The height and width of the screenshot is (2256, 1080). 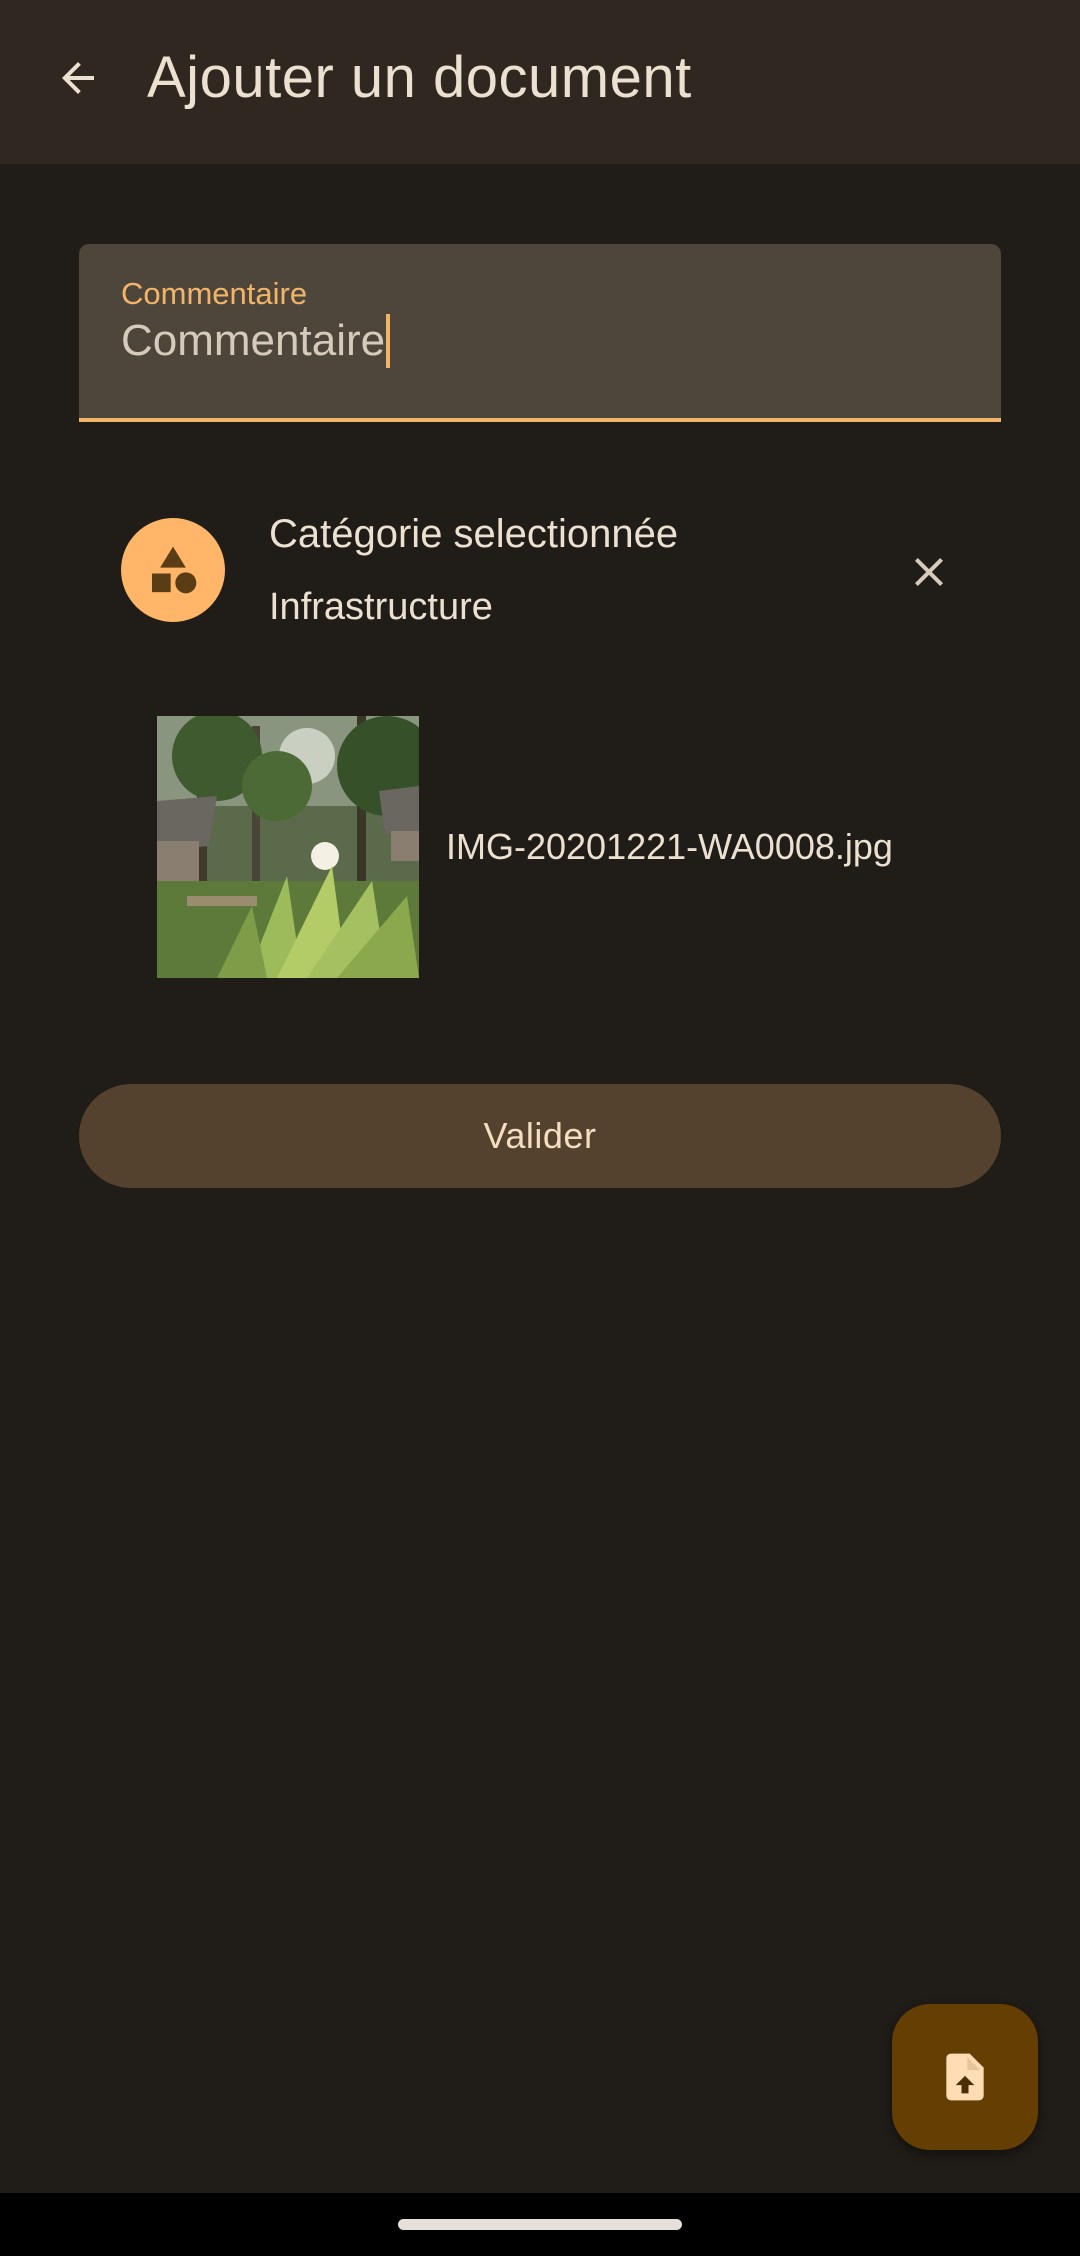 I want to click on comment-field-label: Commentaire, so click(x=214, y=293).